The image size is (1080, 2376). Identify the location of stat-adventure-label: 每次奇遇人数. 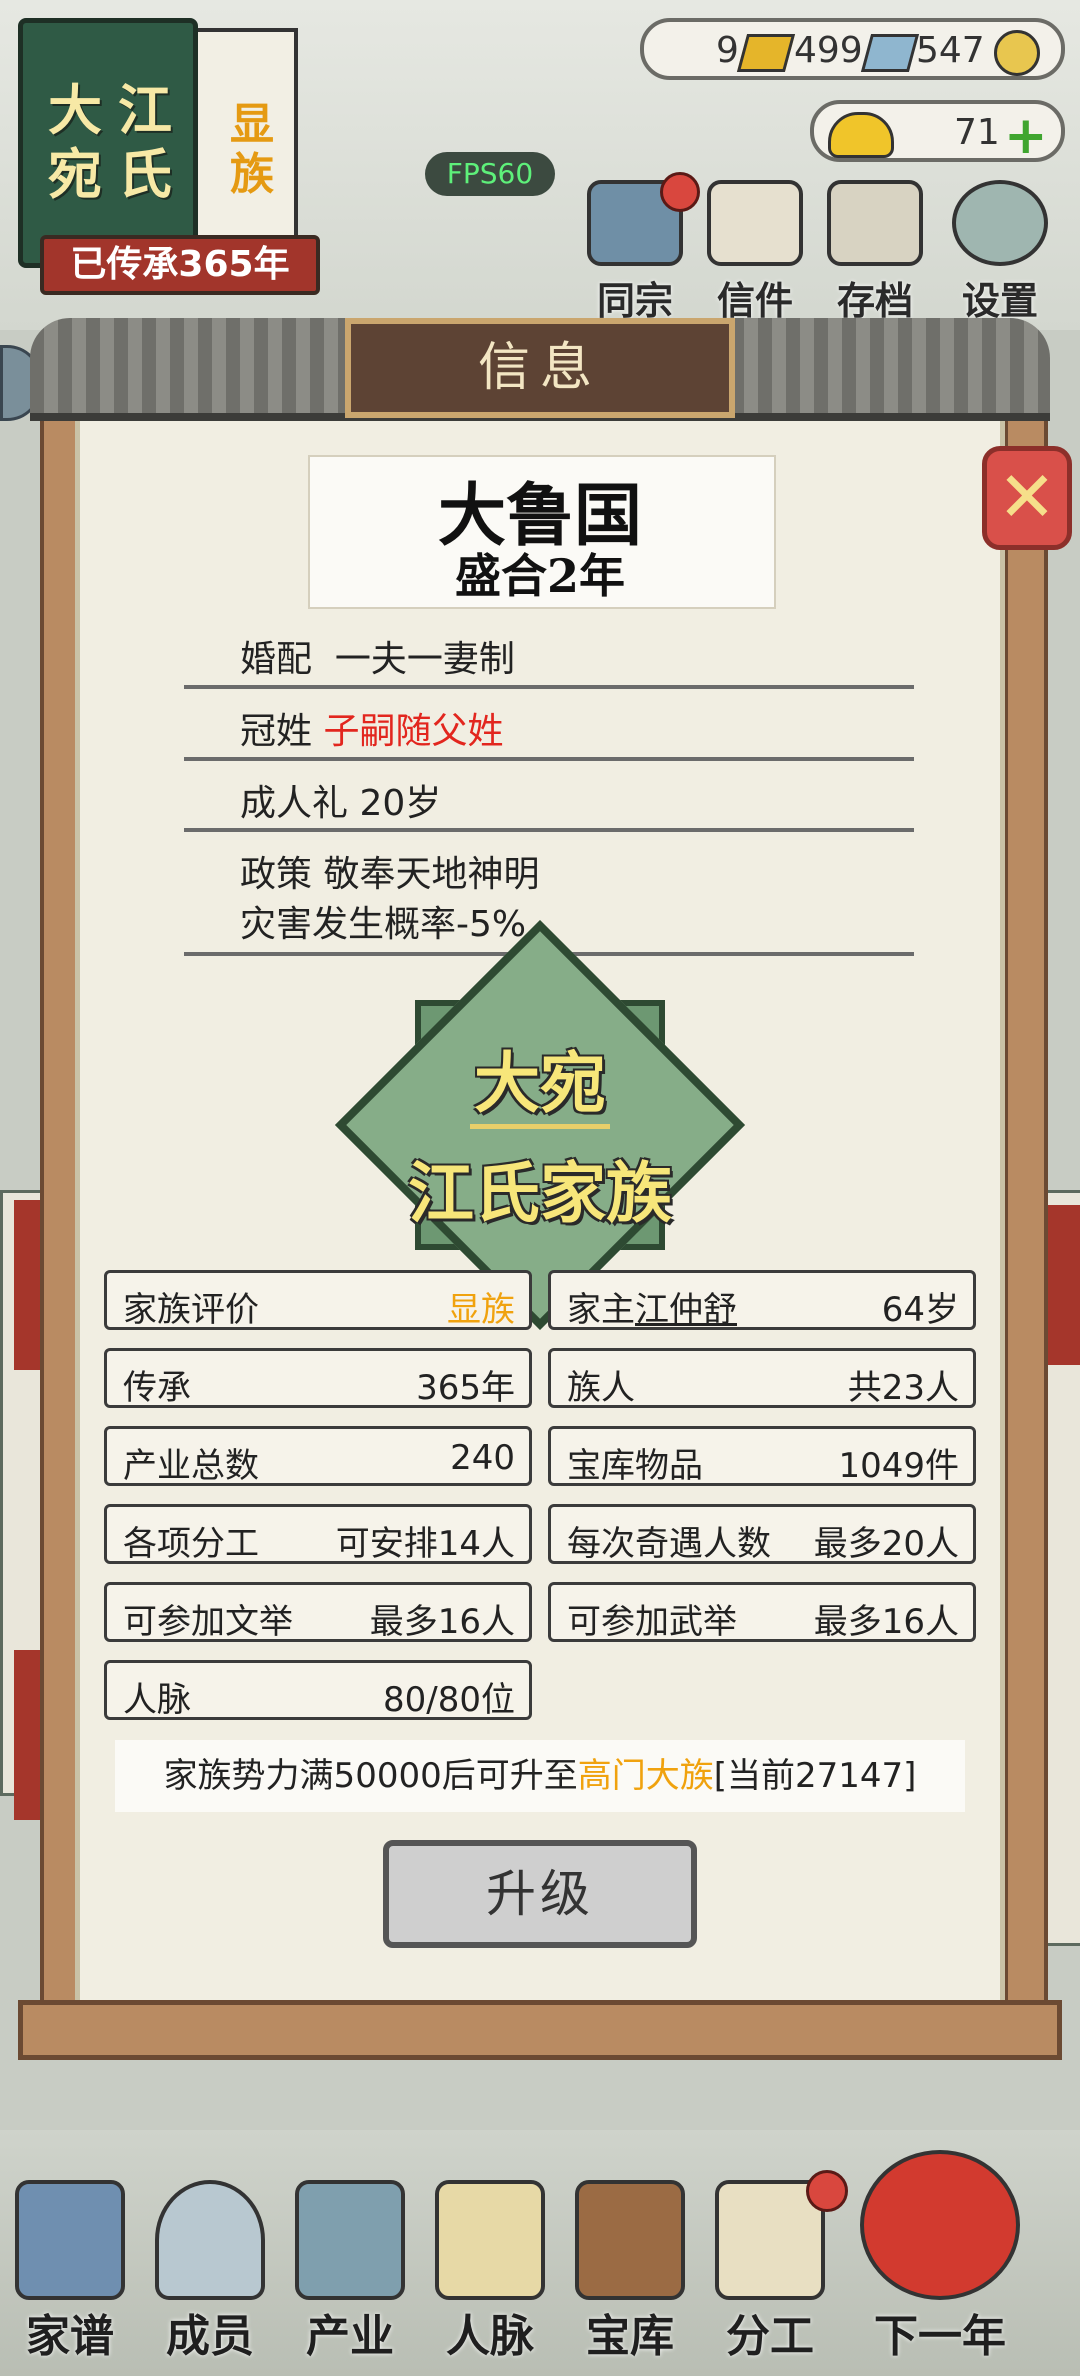
(669, 1544).